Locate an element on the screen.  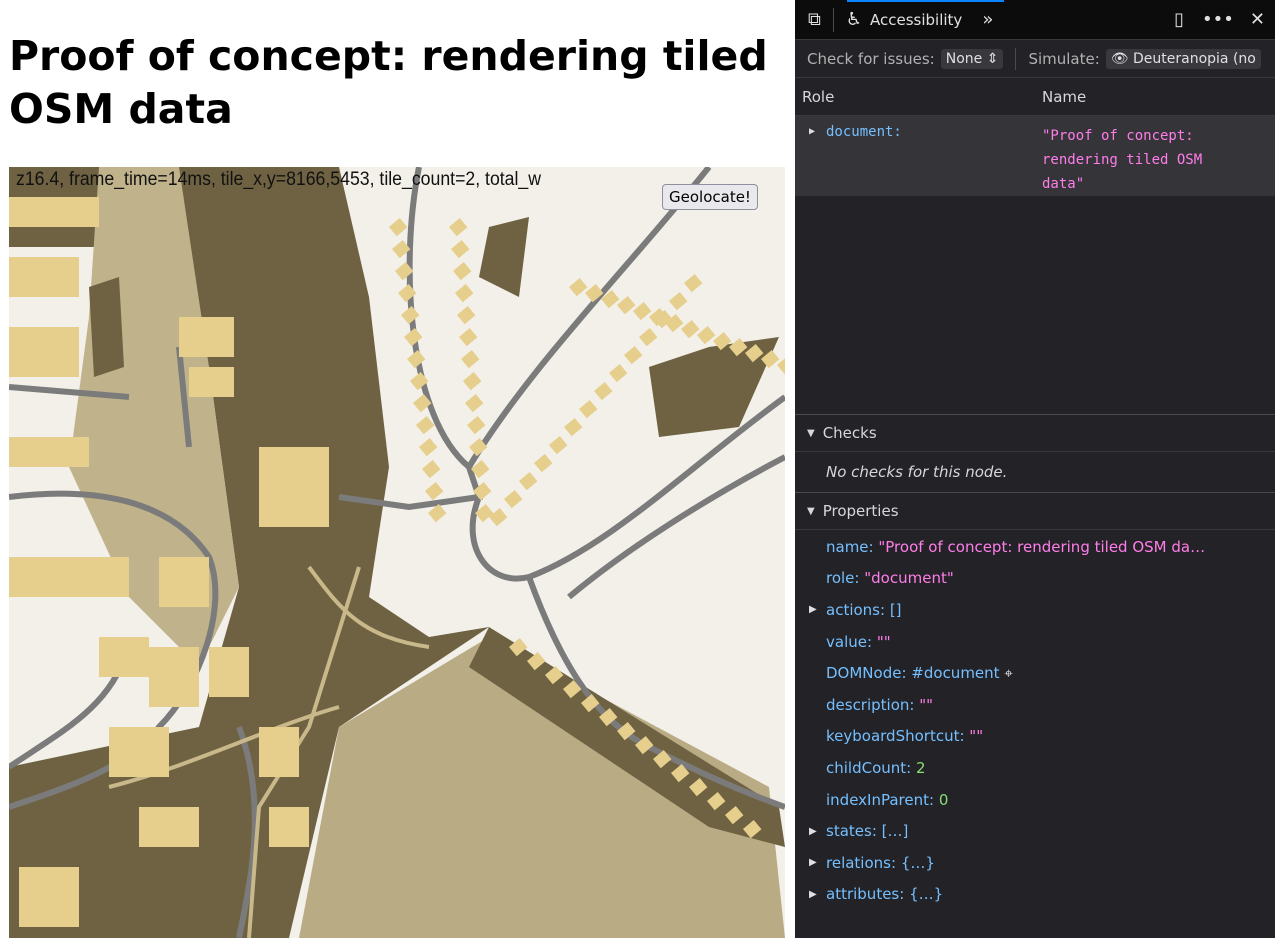
property-value: #document is located at coordinates (955, 673).